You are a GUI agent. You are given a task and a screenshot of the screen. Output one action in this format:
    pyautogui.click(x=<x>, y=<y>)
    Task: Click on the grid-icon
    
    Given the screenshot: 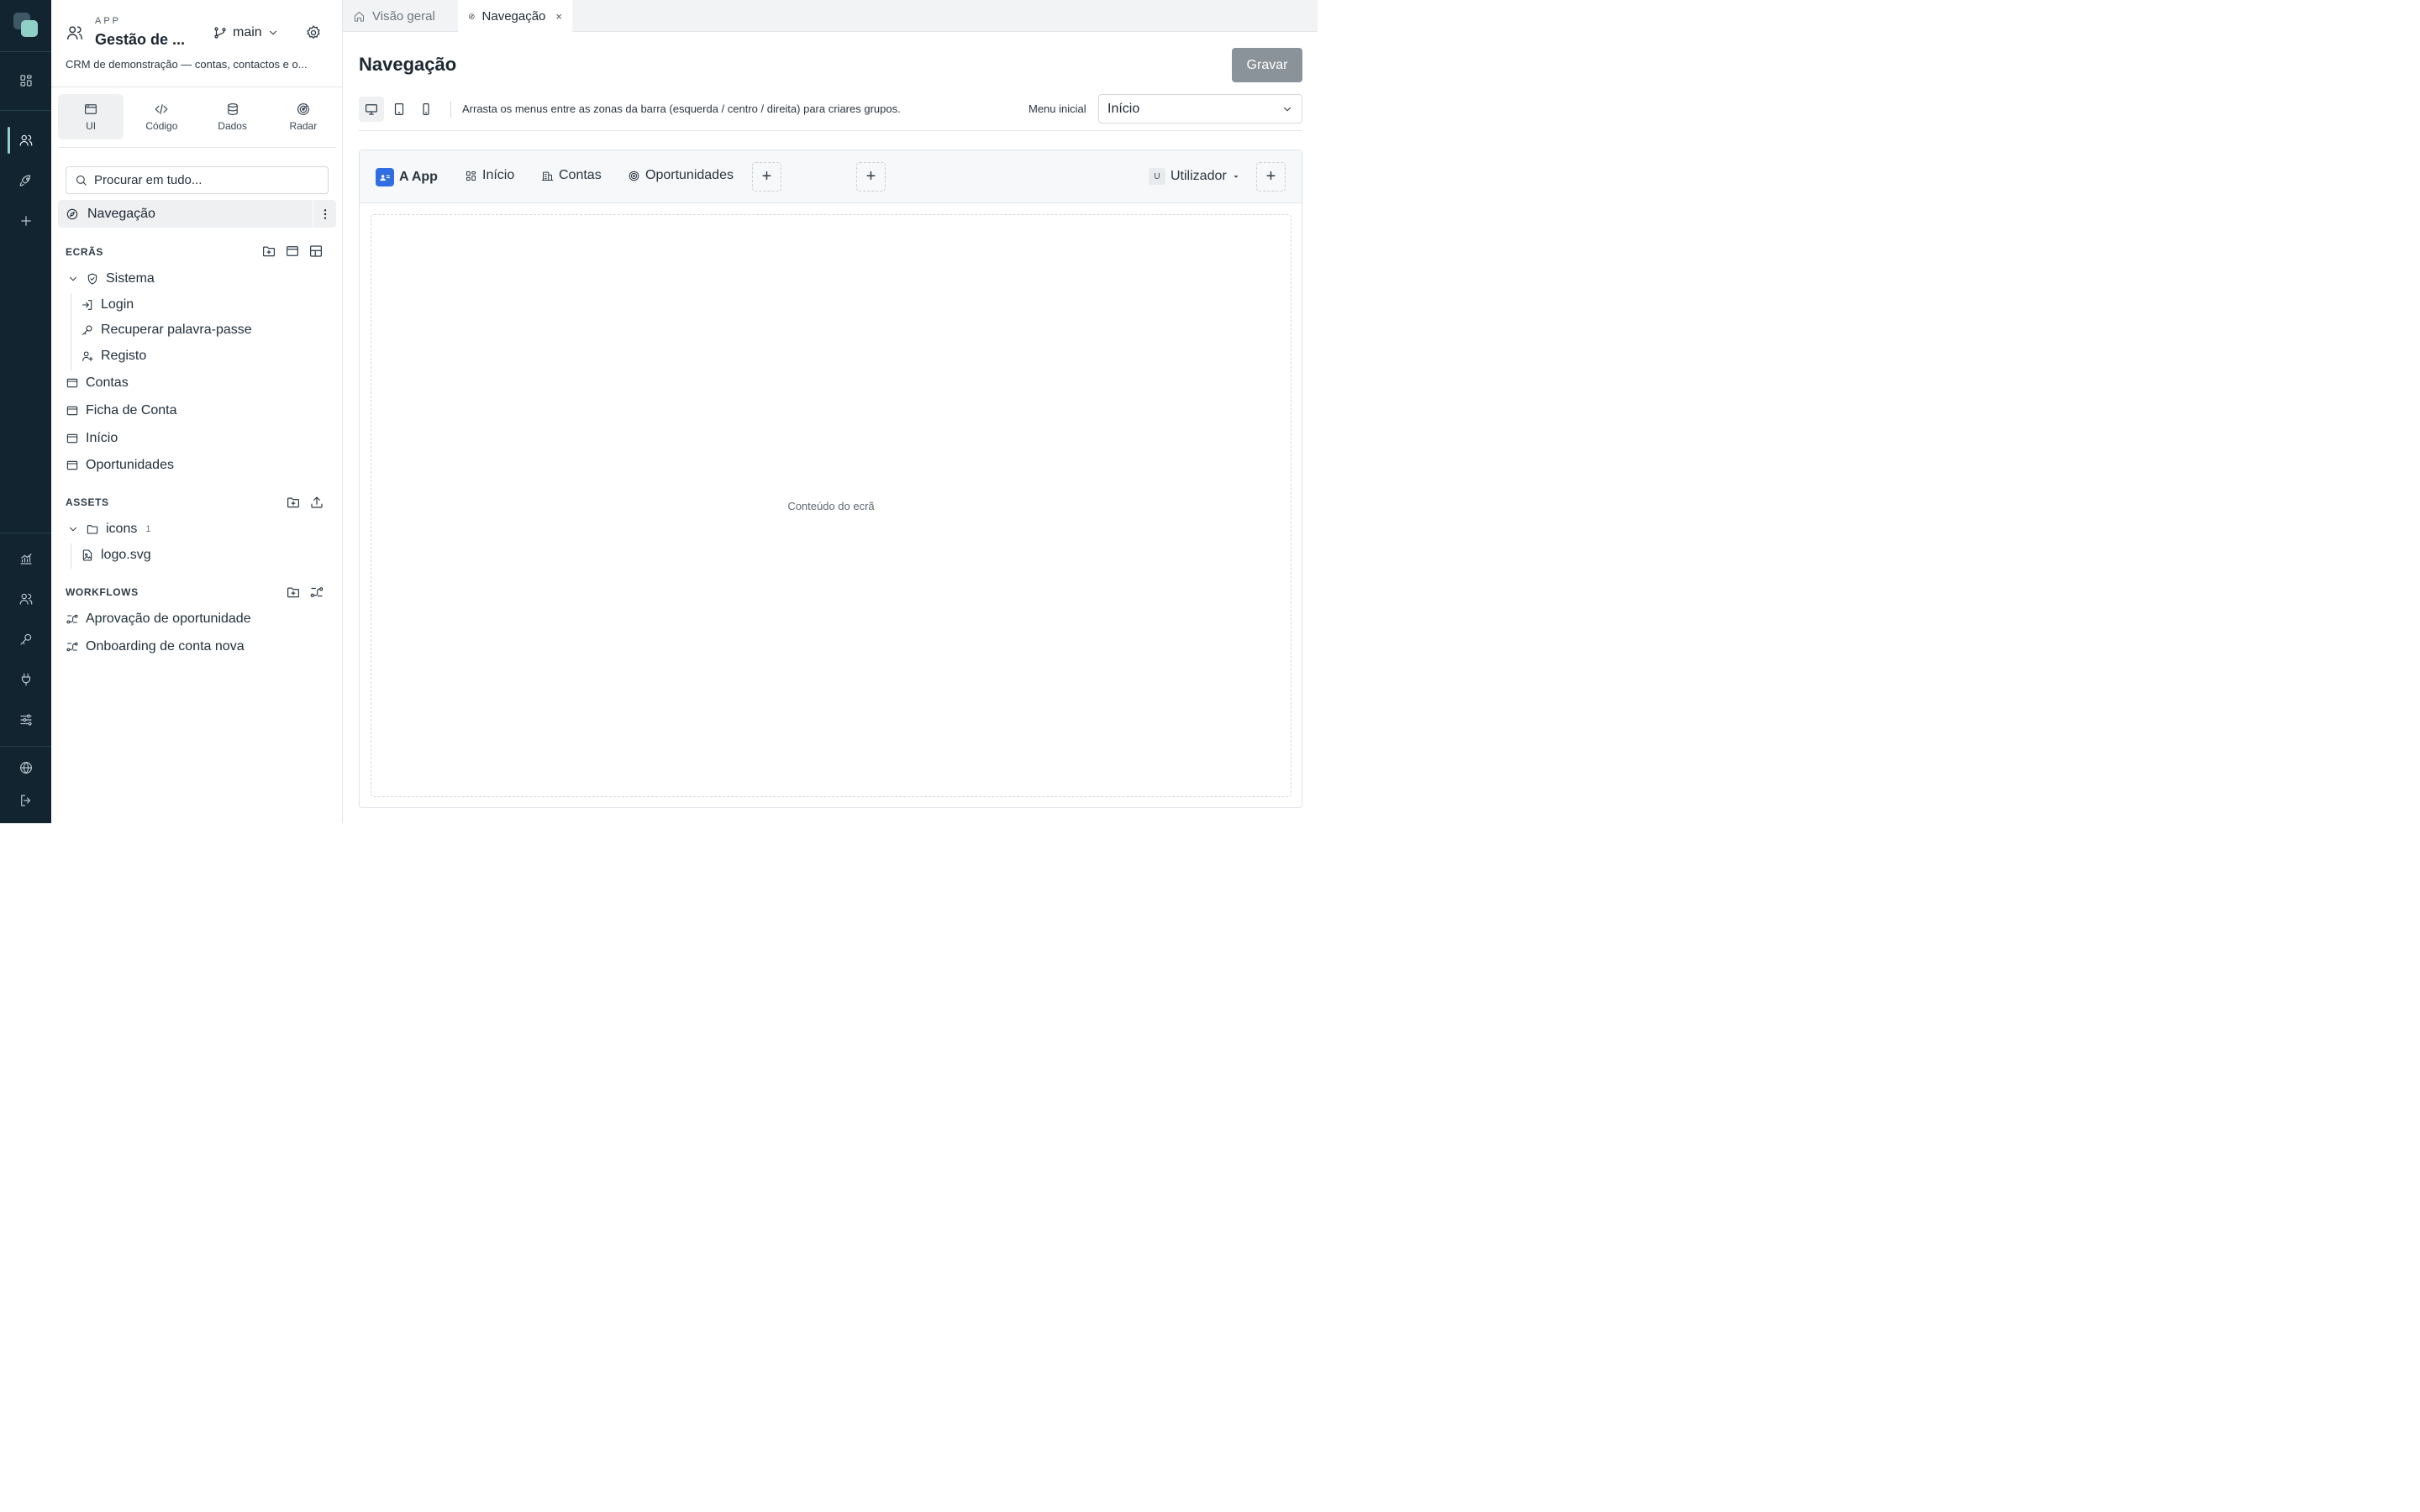 What is the action you would take?
    pyautogui.click(x=25, y=81)
    